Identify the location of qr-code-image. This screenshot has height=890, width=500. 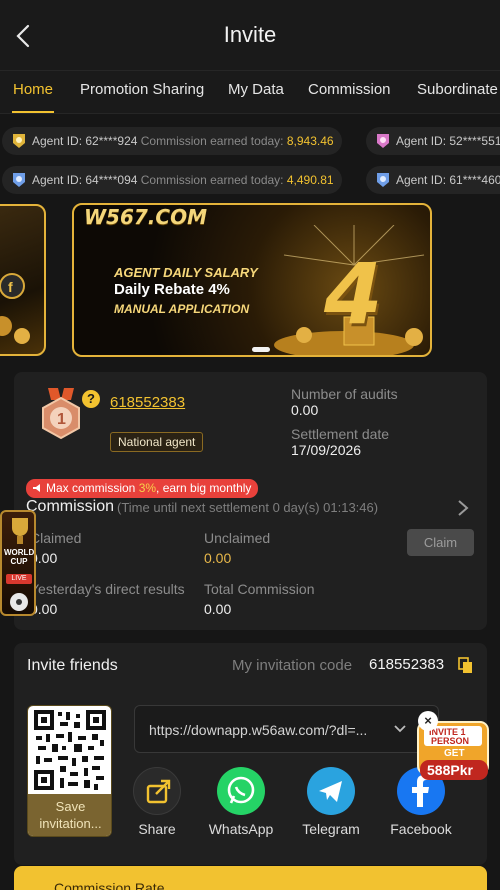
(70, 750).